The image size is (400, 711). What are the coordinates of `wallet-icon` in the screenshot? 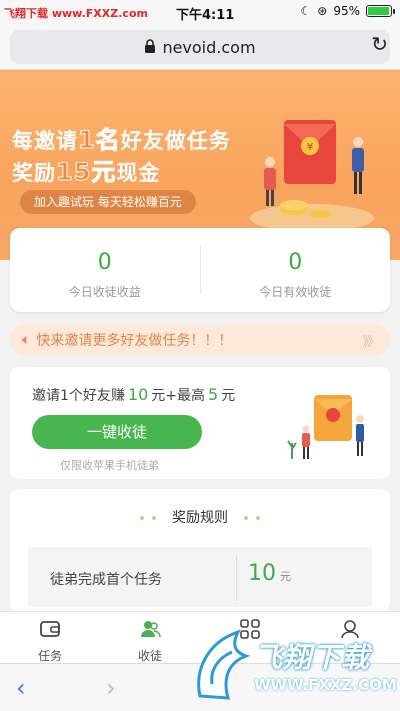 It's located at (50, 629).